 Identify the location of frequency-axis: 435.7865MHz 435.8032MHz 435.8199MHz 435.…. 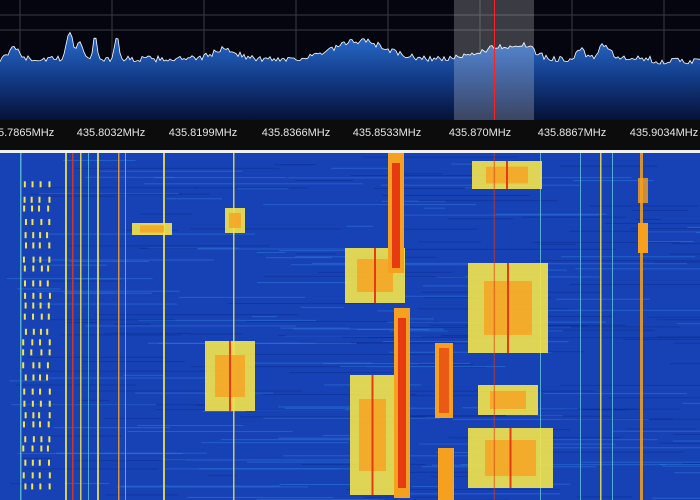
(350, 135).